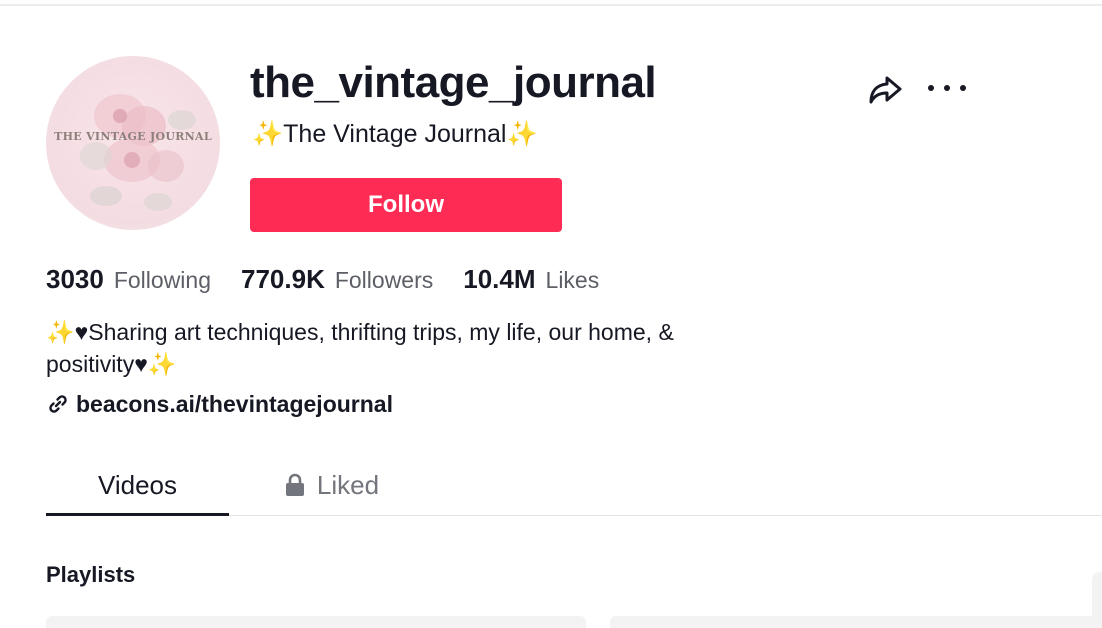 The height and width of the screenshot is (628, 1102). I want to click on following-stat: 3030 Following, so click(128, 279).